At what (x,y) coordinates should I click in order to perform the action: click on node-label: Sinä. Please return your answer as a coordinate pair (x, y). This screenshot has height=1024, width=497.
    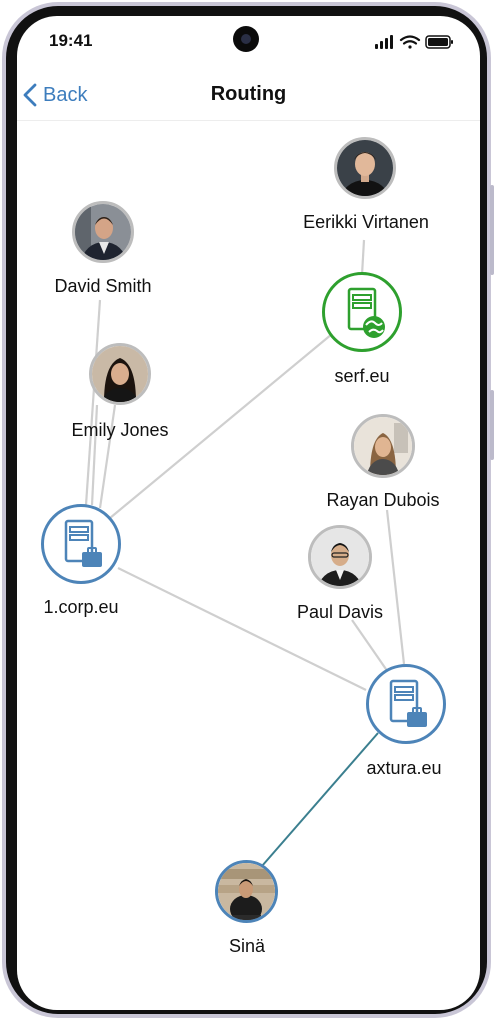
    Looking at the image, I should click on (247, 946).